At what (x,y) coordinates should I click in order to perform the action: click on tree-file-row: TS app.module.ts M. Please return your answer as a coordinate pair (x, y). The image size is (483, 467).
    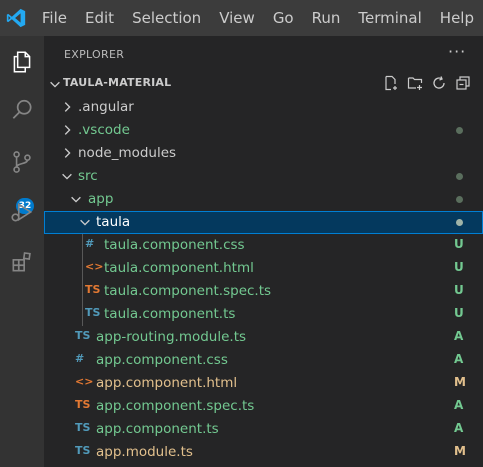
    Looking at the image, I should click on (263, 452).